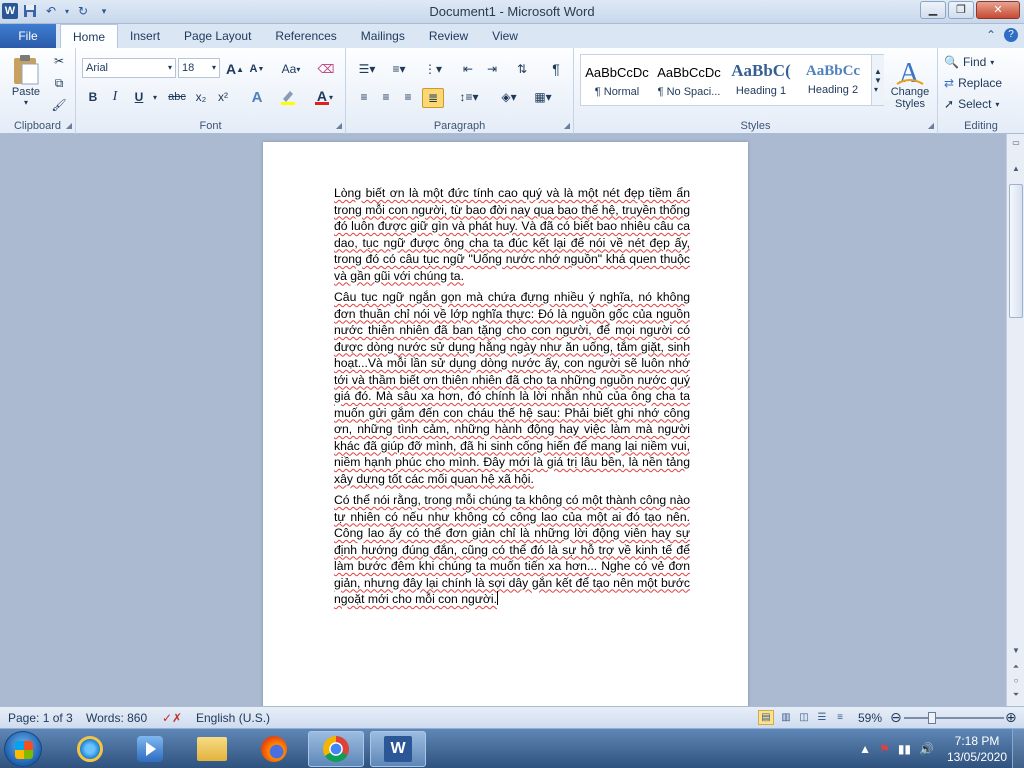 This screenshot has height=768, width=1024. Describe the element at coordinates (982, 104) in the screenshot. I see `select-button: ➚ Select ▾` at that location.